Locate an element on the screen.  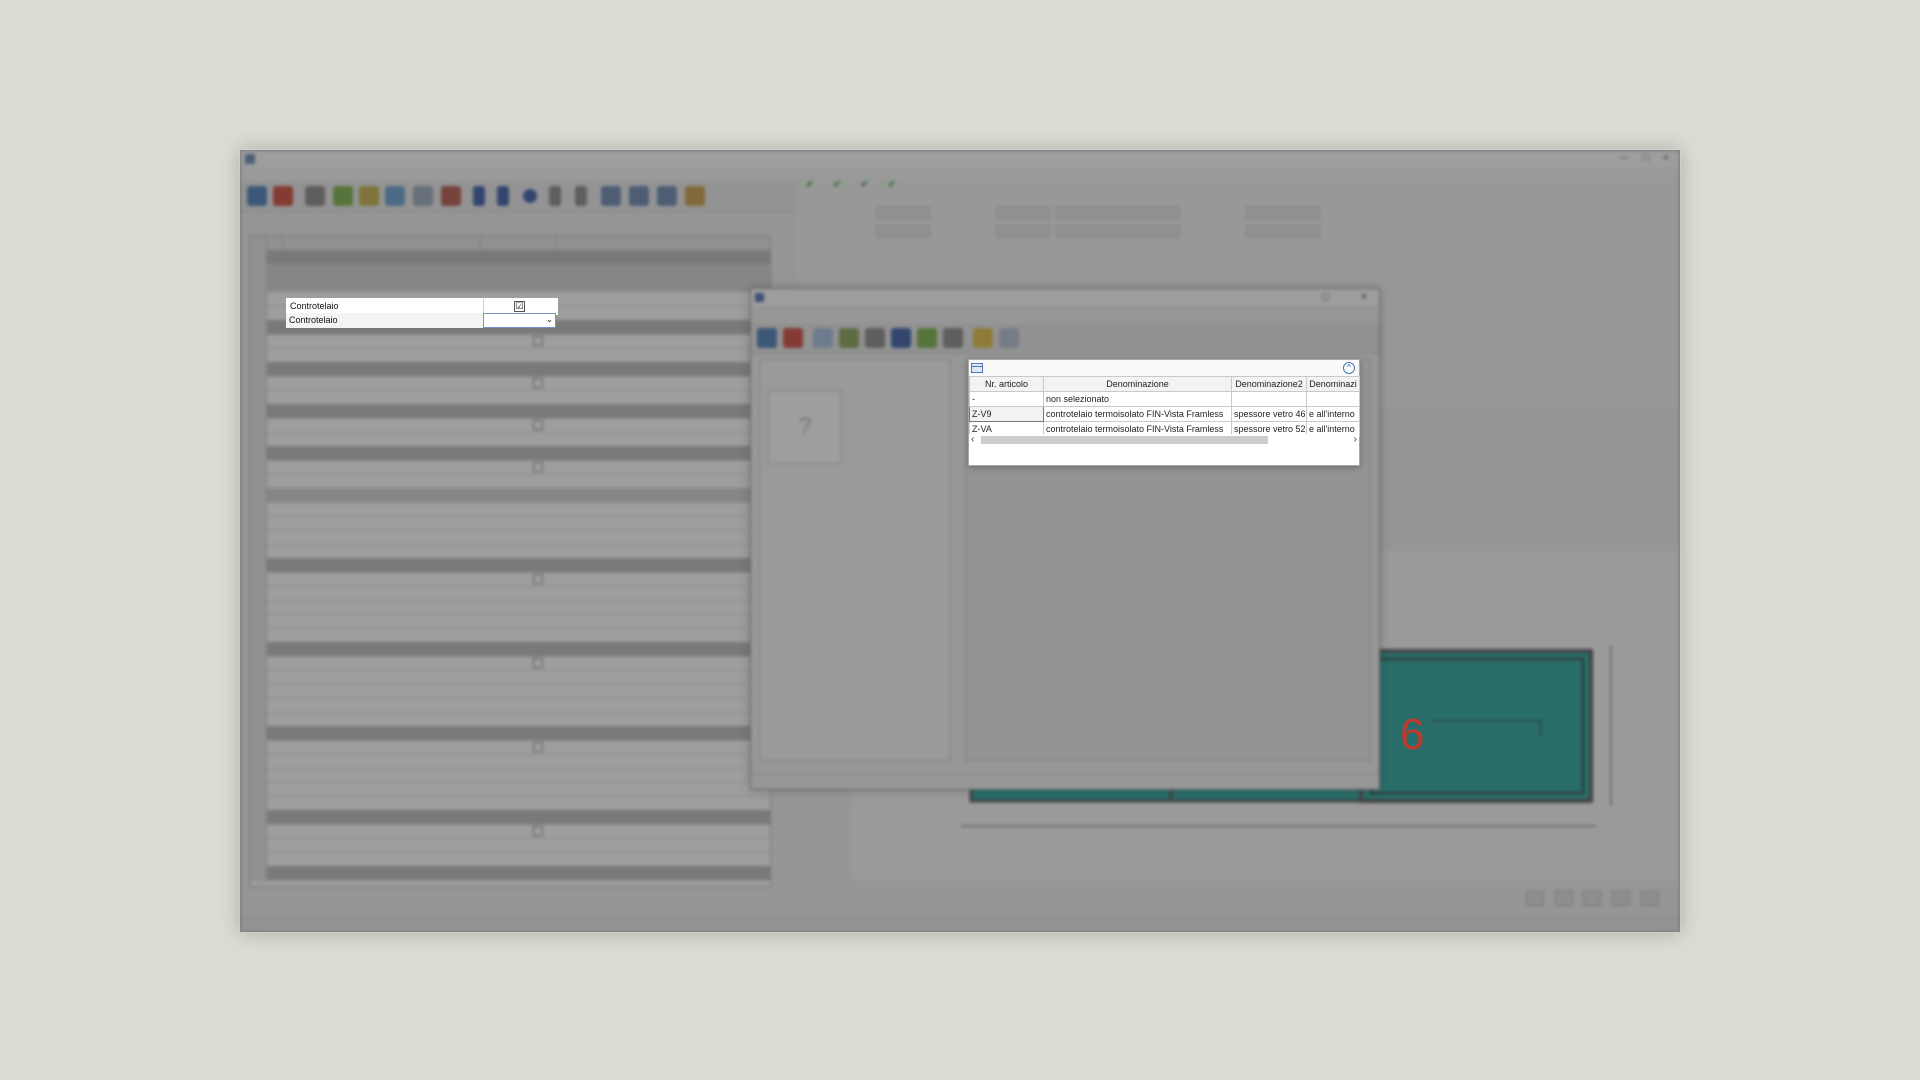
grid-icon is located at coordinates (977, 368).